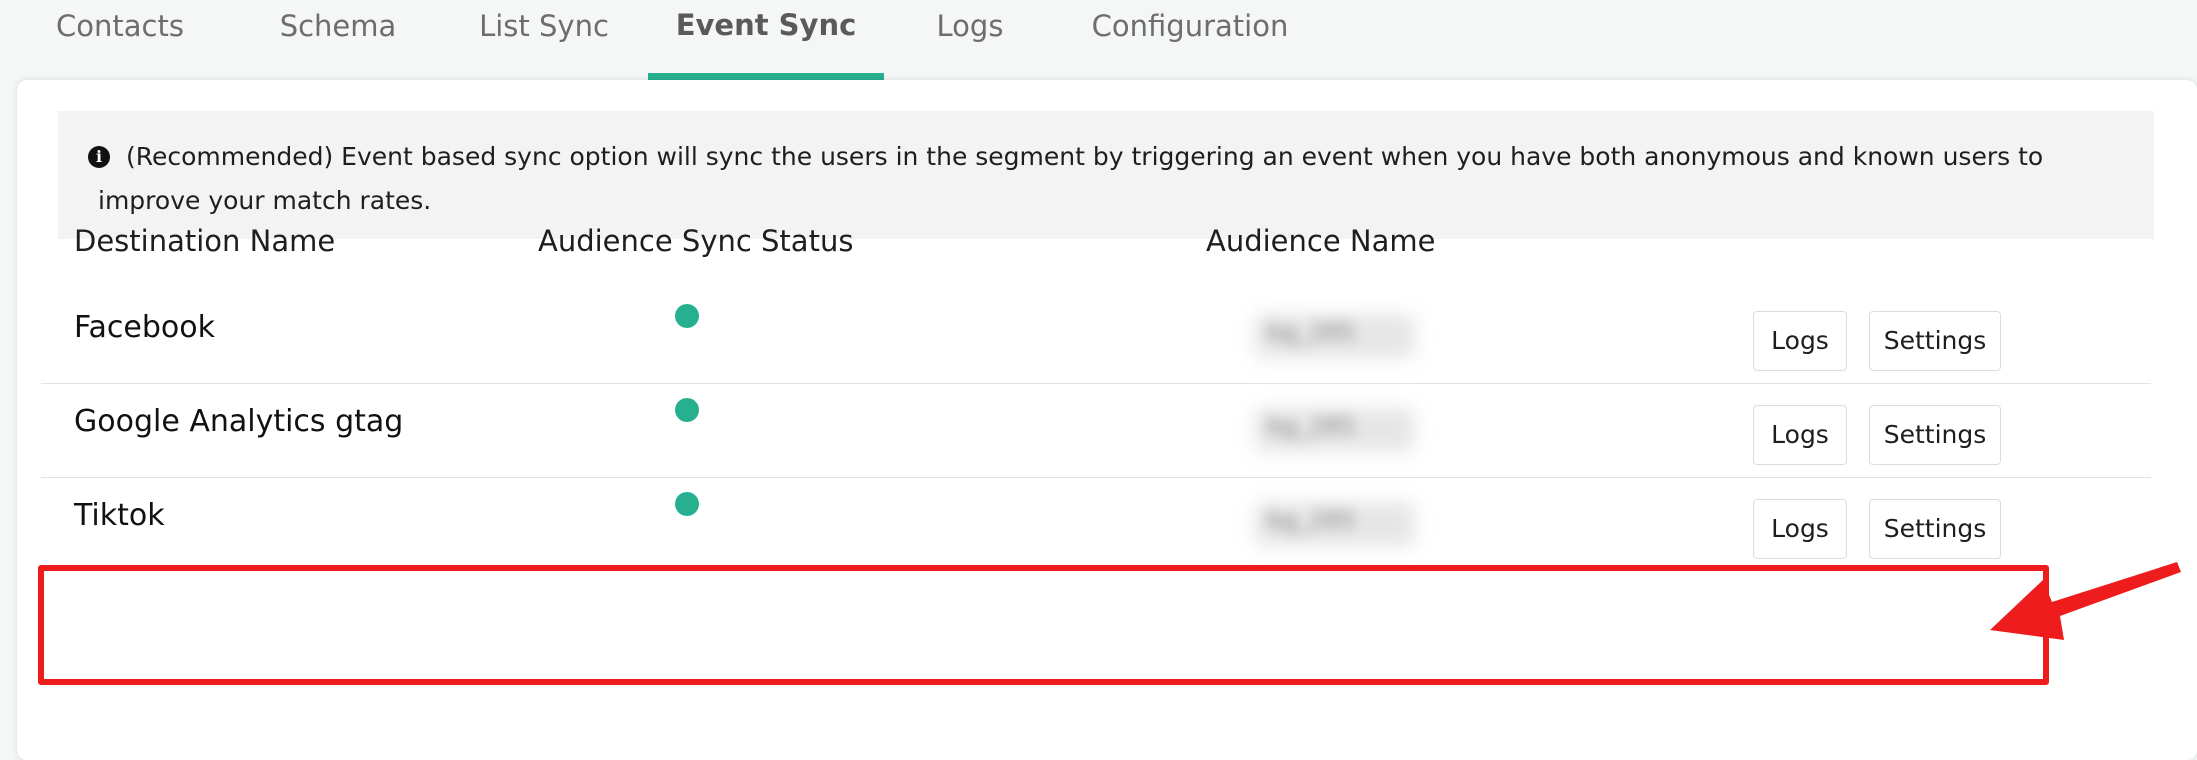 Image resolution: width=2197 pixels, height=760 pixels. I want to click on info-icon: i, so click(99, 157).